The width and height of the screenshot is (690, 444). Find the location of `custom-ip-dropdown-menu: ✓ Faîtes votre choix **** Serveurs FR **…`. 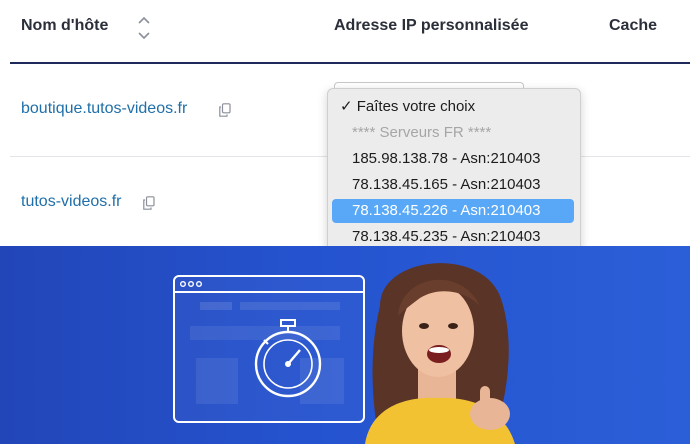

custom-ip-dropdown-menu: ✓ Faîtes votre choix **** Serveurs FR **… is located at coordinates (454, 174).